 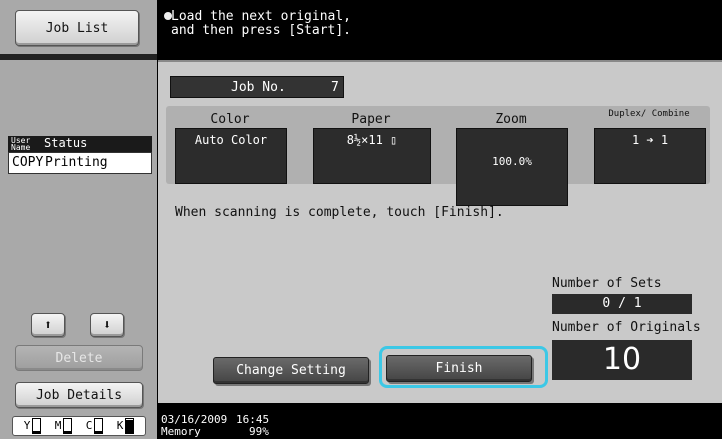 I want to click on toner-k: K, so click(x=126, y=426).